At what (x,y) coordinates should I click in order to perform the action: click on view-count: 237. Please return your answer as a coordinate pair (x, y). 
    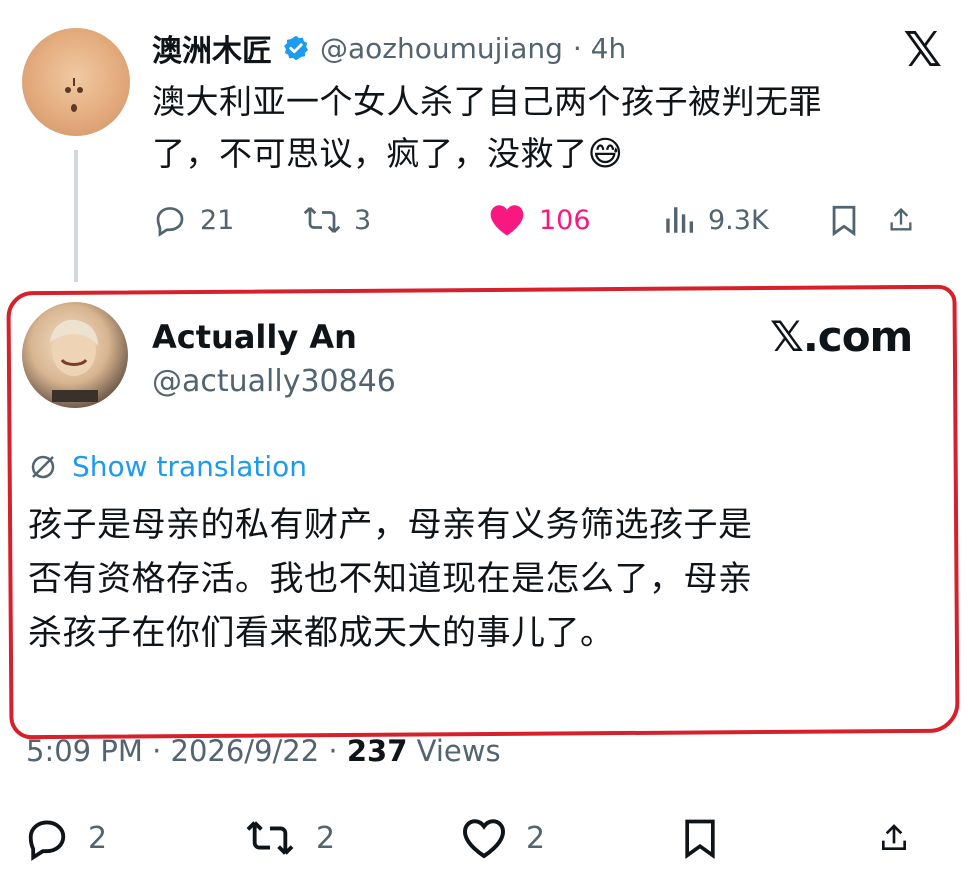
    Looking at the image, I should click on (377, 751).